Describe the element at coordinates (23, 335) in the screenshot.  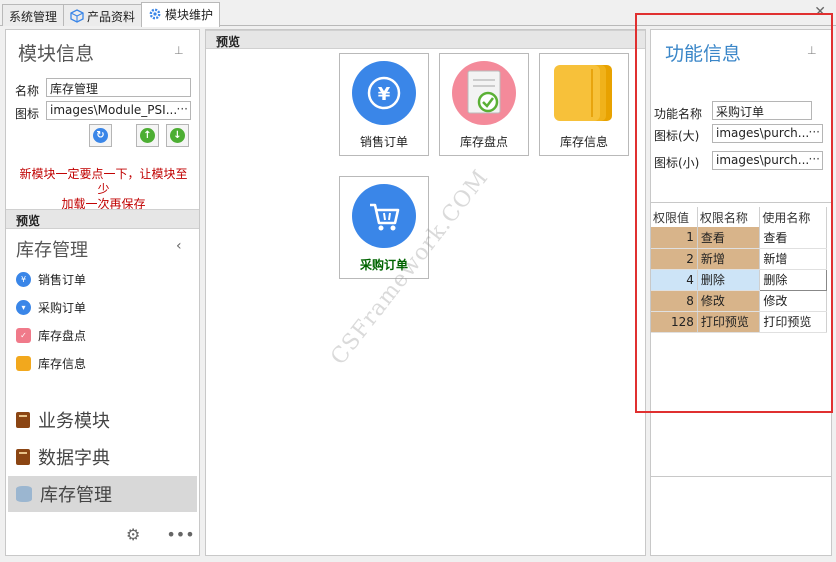
I see `clipboard-icon: ✓` at that location.